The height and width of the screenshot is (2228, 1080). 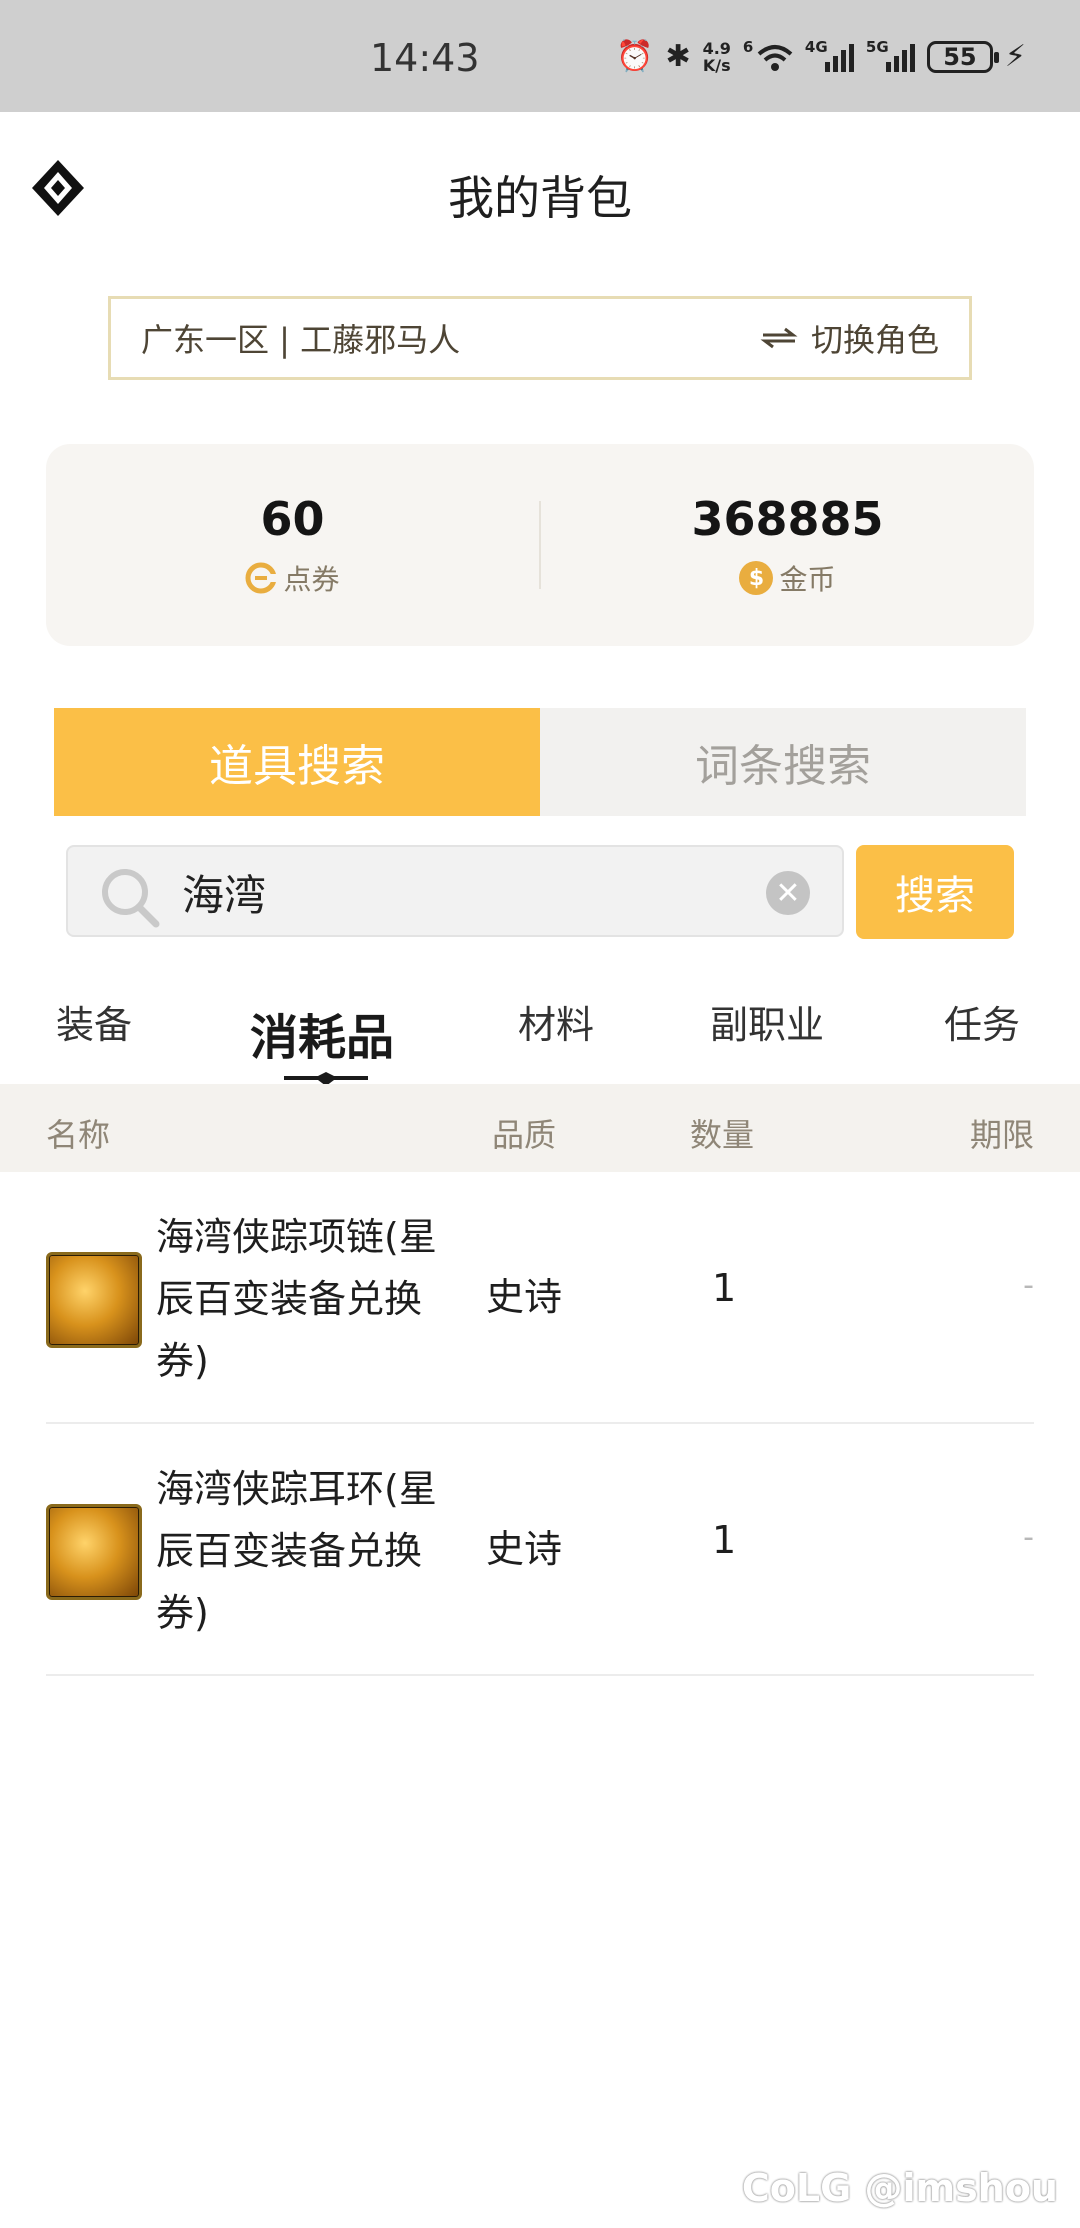 What do you see at coordinates (425, 58) in the screenshot?
I see `status-time: 14:43` at bounding box center [425, 58].